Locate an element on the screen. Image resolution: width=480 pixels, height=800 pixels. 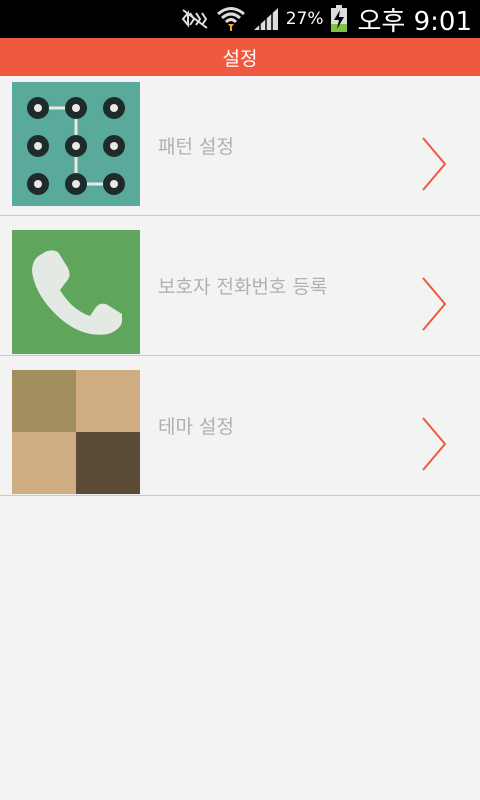
status-bar: 27% 오후 9:01 is located at coordinates (240, 19).